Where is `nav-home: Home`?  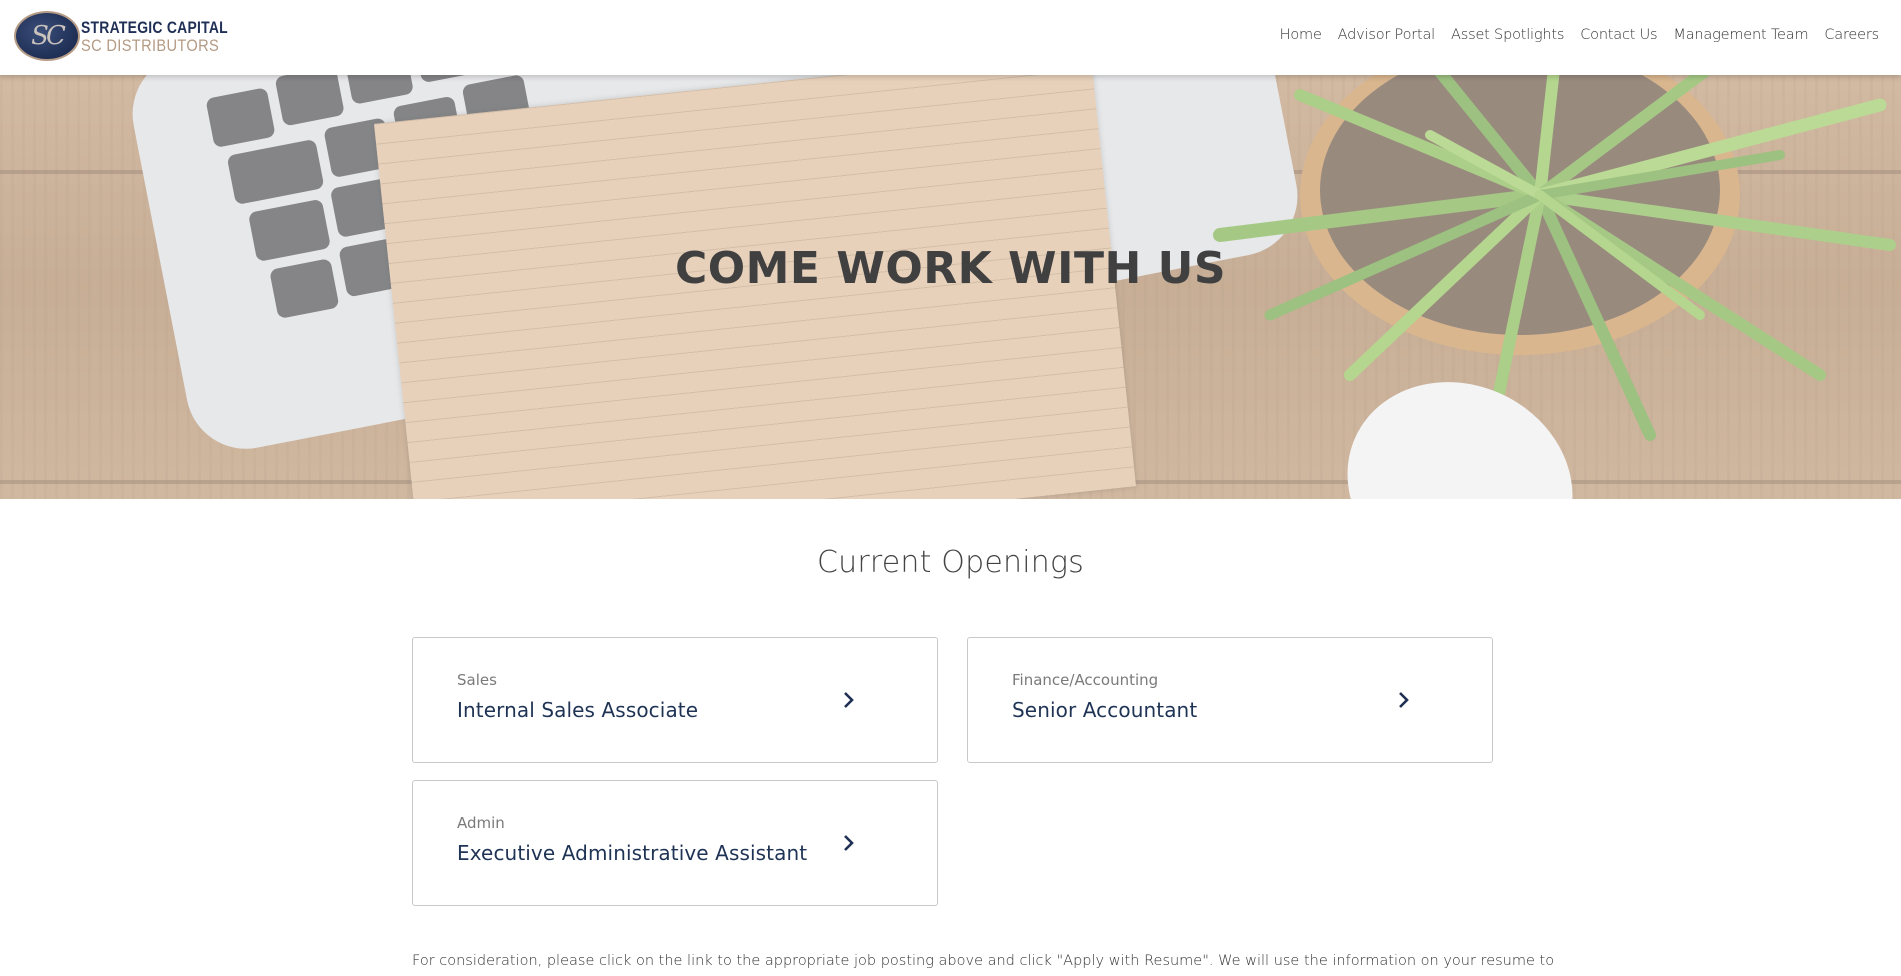 nav-home: Home is located at coordinates (1301, 35).